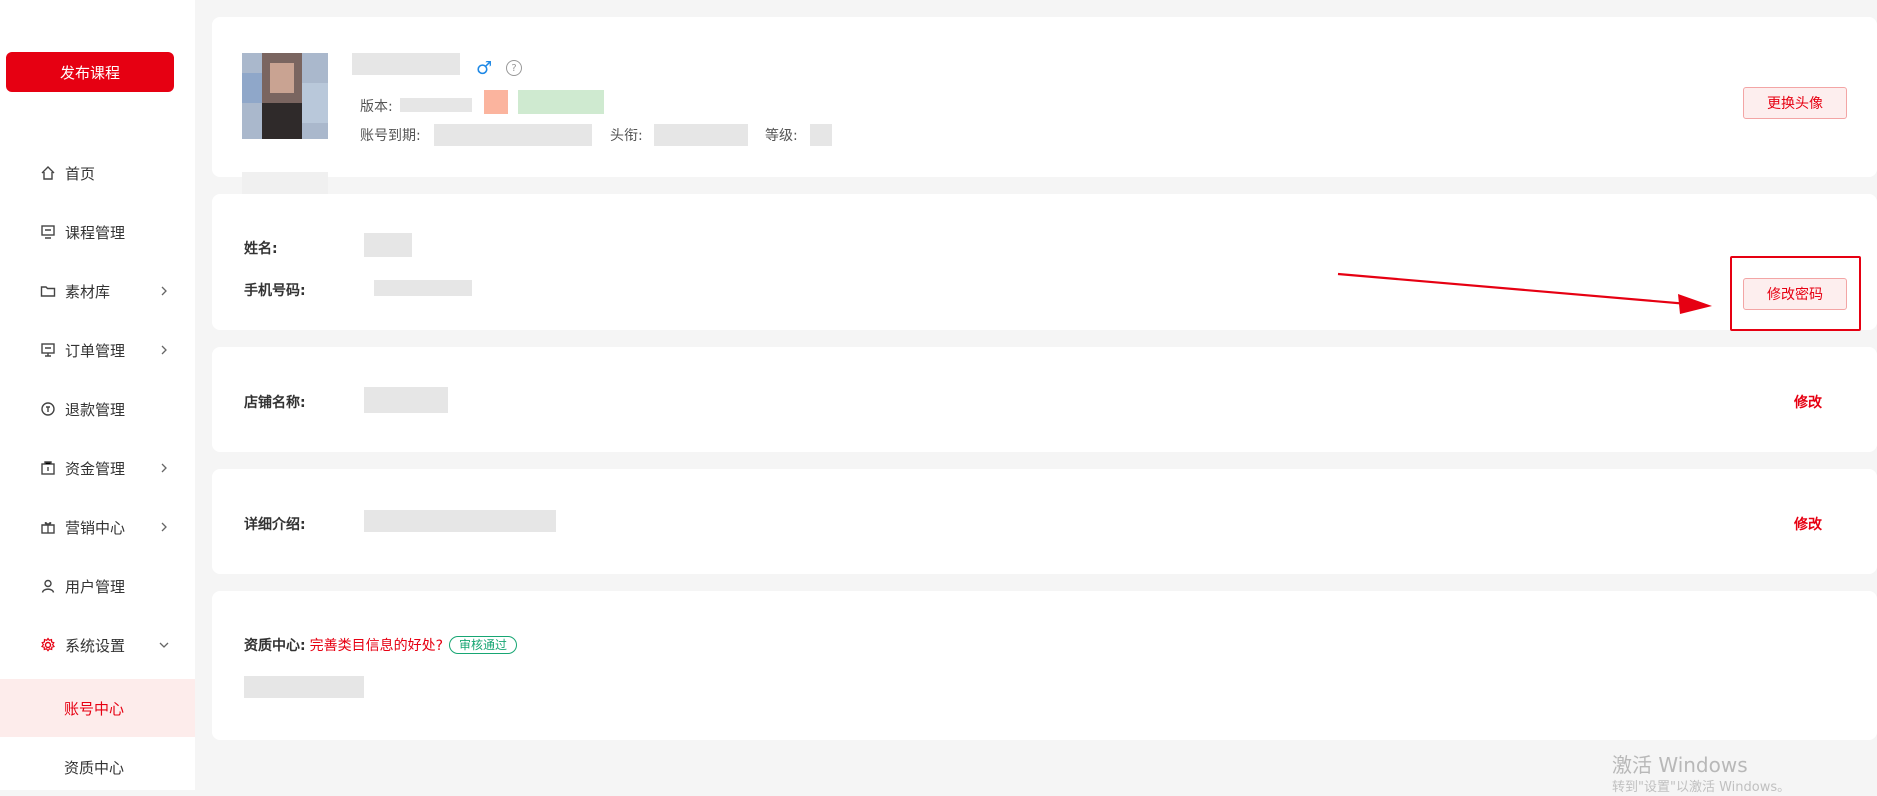 The image size is (1877, 796). What do you see at coordinates (1524, 293) in the screenshot?
I see `annotation-arrow` at bounding box center [1524, 293].